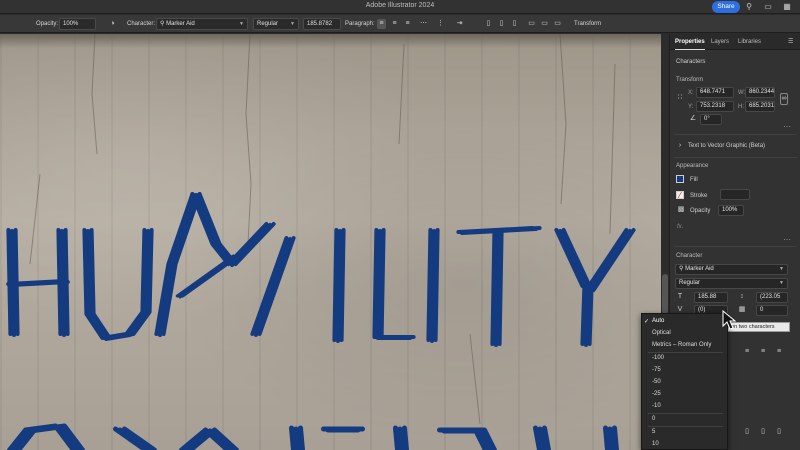 The image size is (800, 450). I want to click on rotate-icon: ∠, so click(693, 118).